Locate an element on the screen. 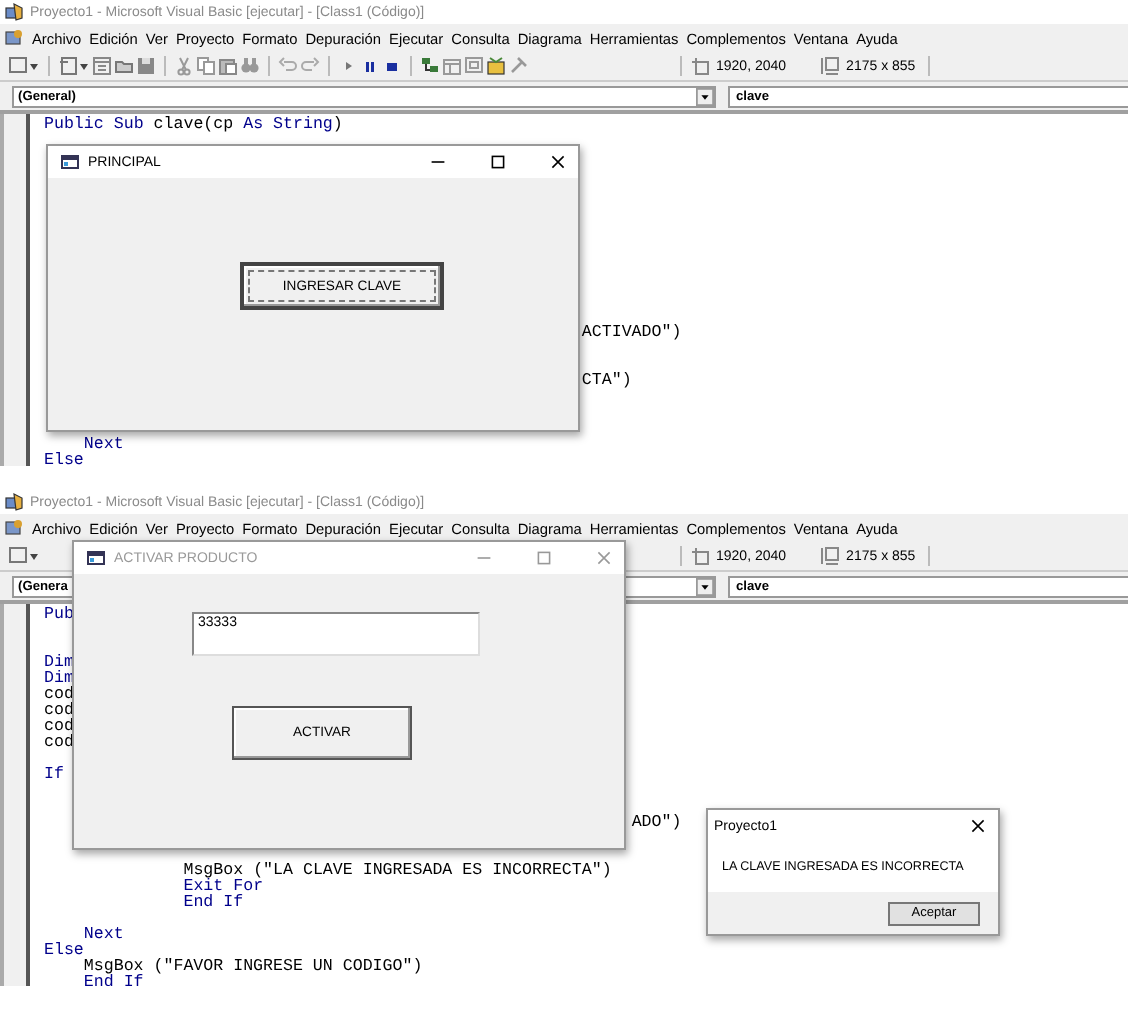 The height and width of the screenshot is (1022, 1128). code-line: MsgBox ("LA CLAVE INGRESADA ES INCORRECTA") is located at coordinates (397, 872).